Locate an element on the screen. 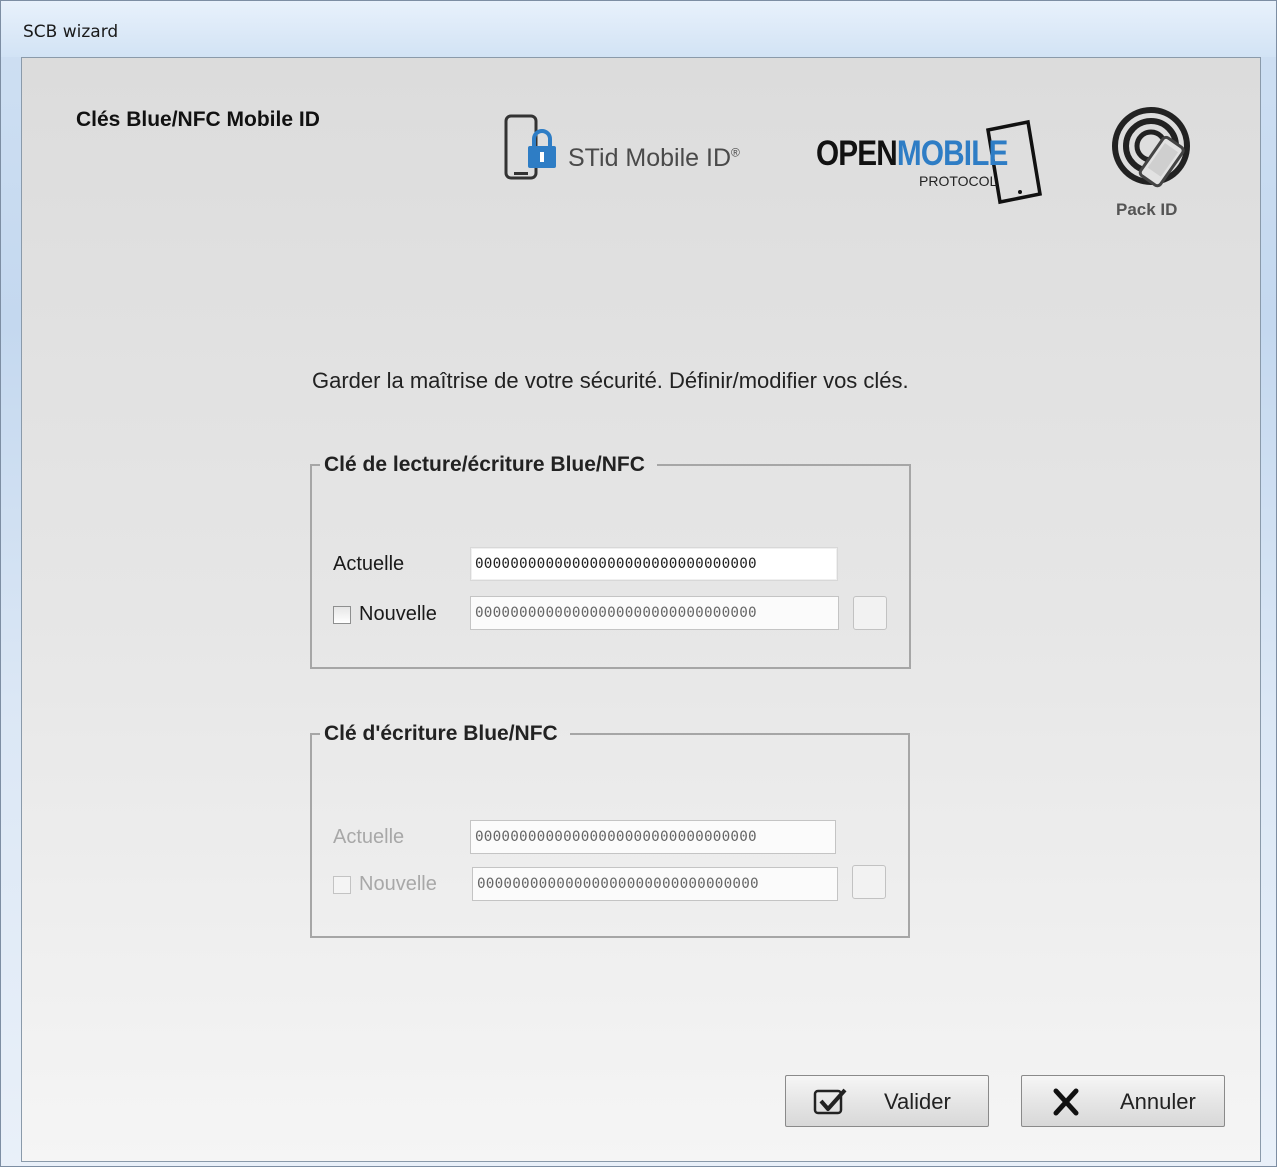  pack-id-logo: Pack ID is located at coordinates (1153, 164).